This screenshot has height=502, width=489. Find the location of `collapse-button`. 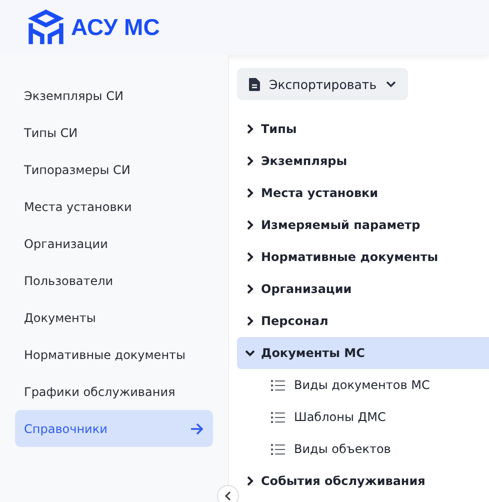

collapse-button is located at coordinates (228, 493).